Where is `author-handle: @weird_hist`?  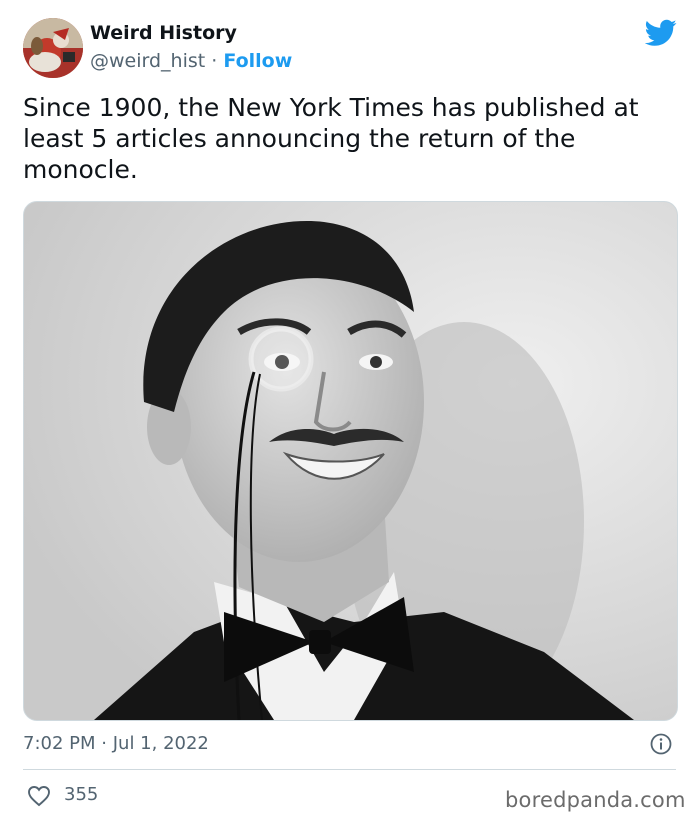 author-handle: @weird_hist is located at coordinates (147, 61).